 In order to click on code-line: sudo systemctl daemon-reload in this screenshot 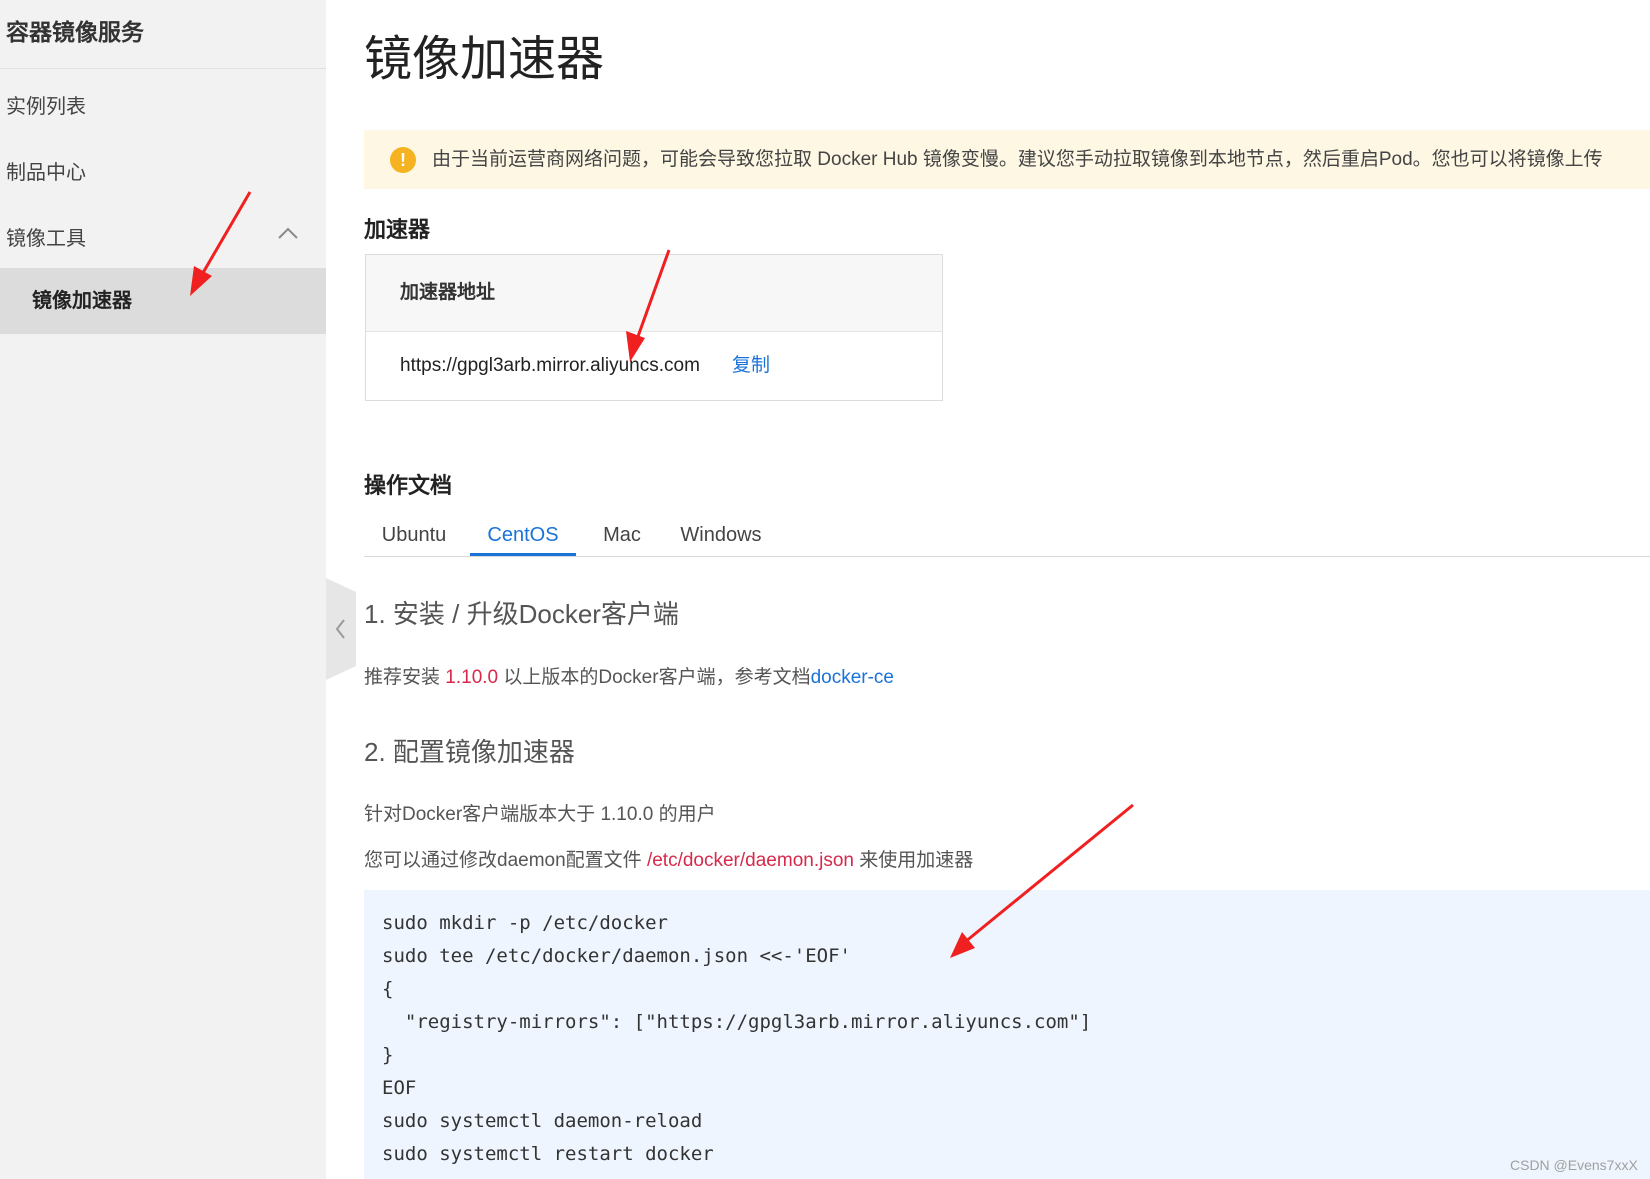, I will do `click(542, 1121)`.